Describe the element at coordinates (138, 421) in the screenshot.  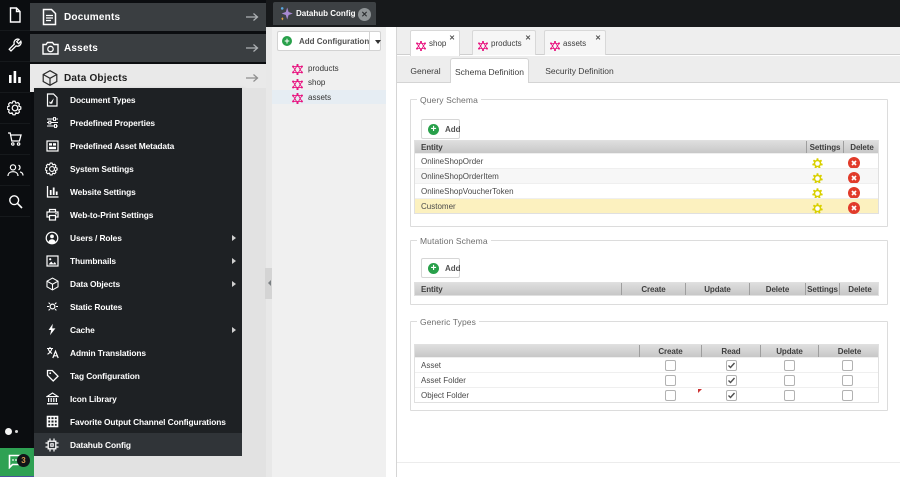
I see `menu-item-favorite-output-channel-configurations: Favorite Output Channel Configurations` at that location.